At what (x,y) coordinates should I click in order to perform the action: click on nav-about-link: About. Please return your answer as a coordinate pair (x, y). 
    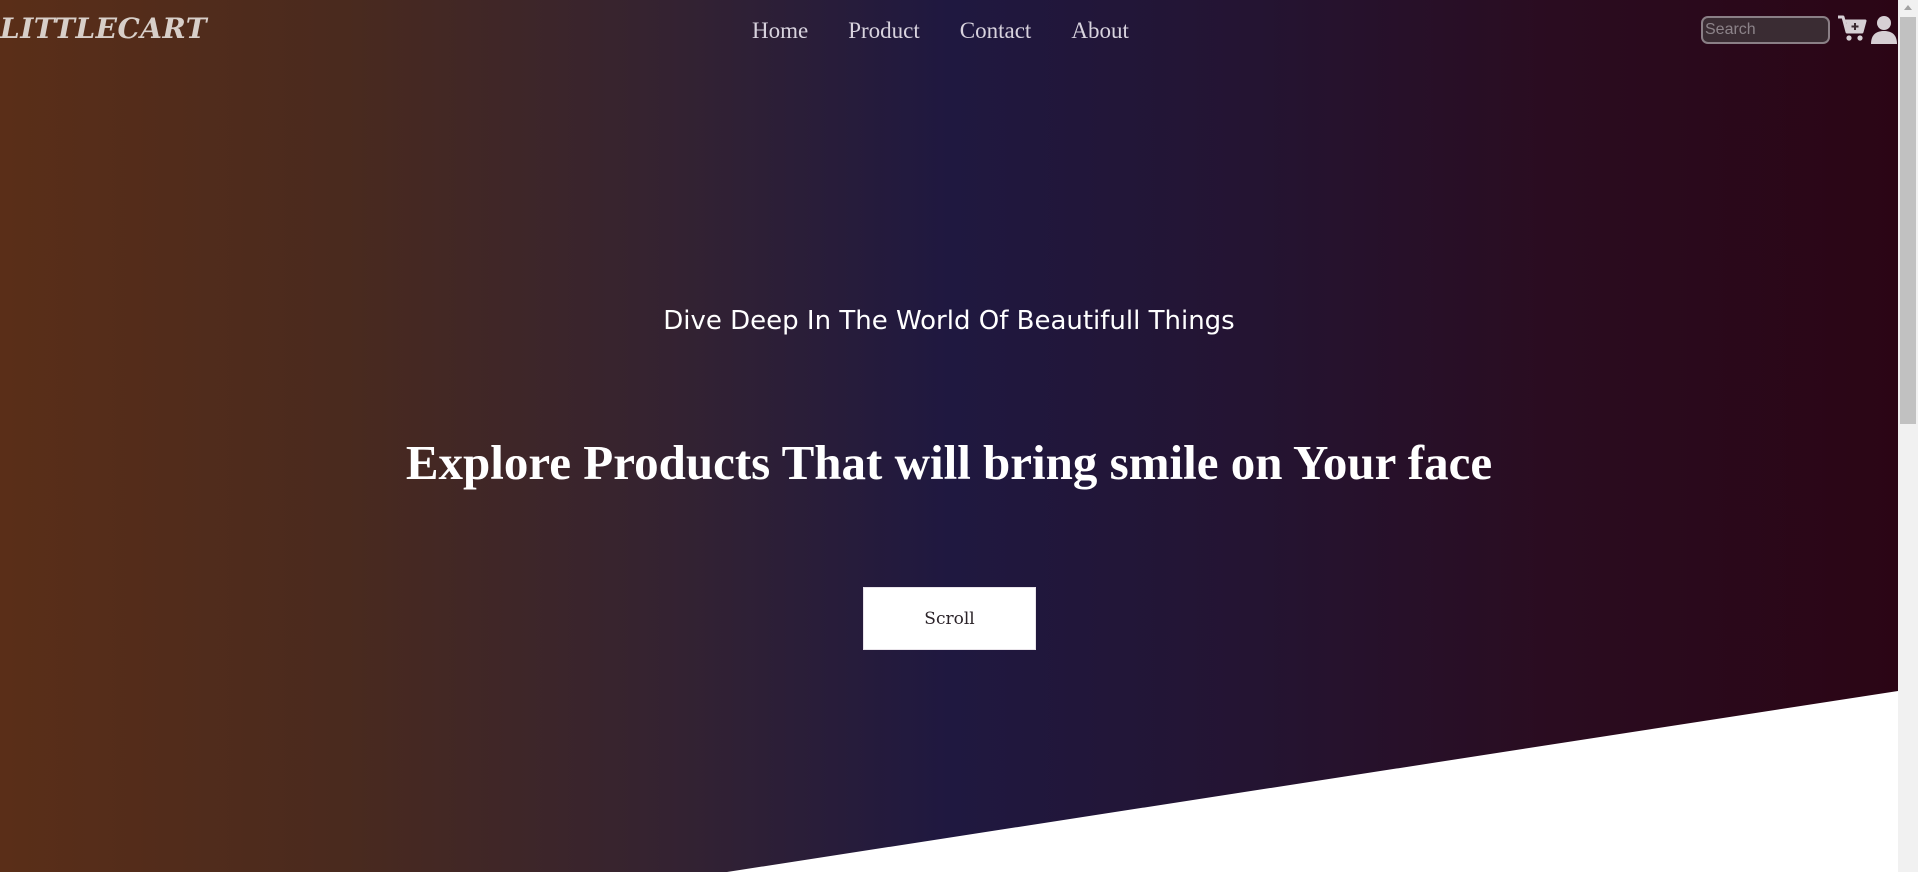
    Looking at the image, I should click on (1100, 31).